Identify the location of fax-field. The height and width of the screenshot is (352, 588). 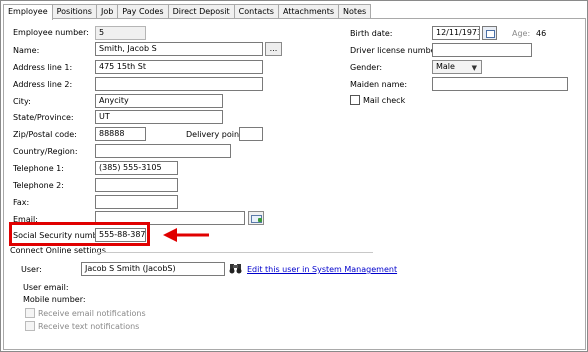
(136, 202).